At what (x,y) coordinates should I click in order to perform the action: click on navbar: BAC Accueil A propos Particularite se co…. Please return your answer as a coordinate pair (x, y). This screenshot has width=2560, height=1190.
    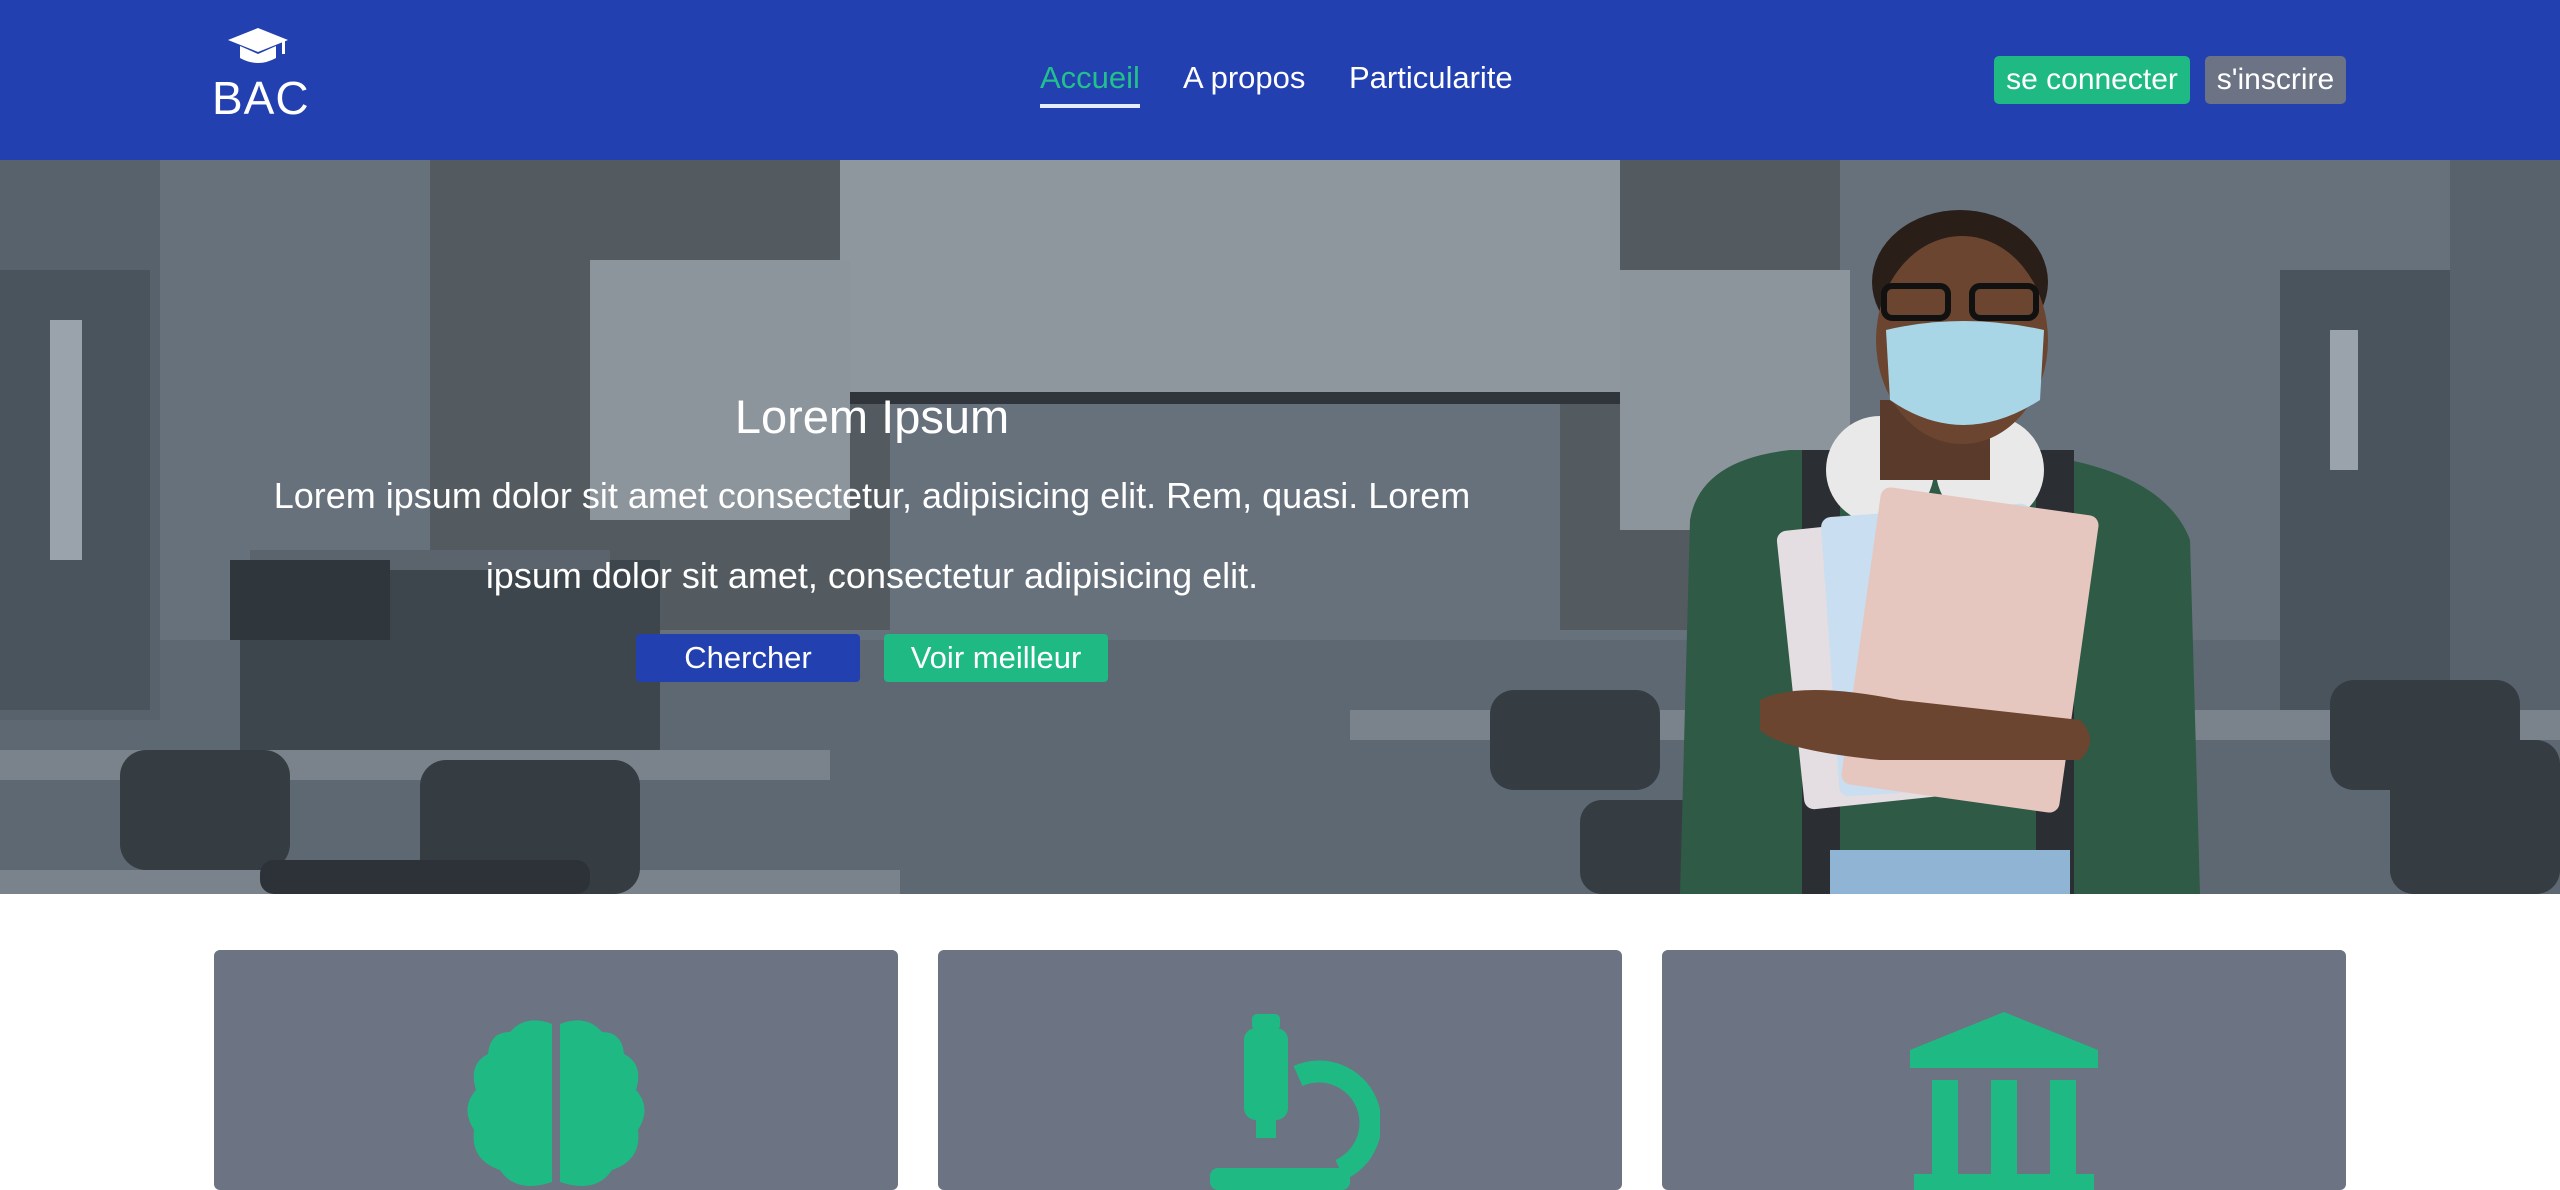
    Looking at the image, I should click on (1280, 80).